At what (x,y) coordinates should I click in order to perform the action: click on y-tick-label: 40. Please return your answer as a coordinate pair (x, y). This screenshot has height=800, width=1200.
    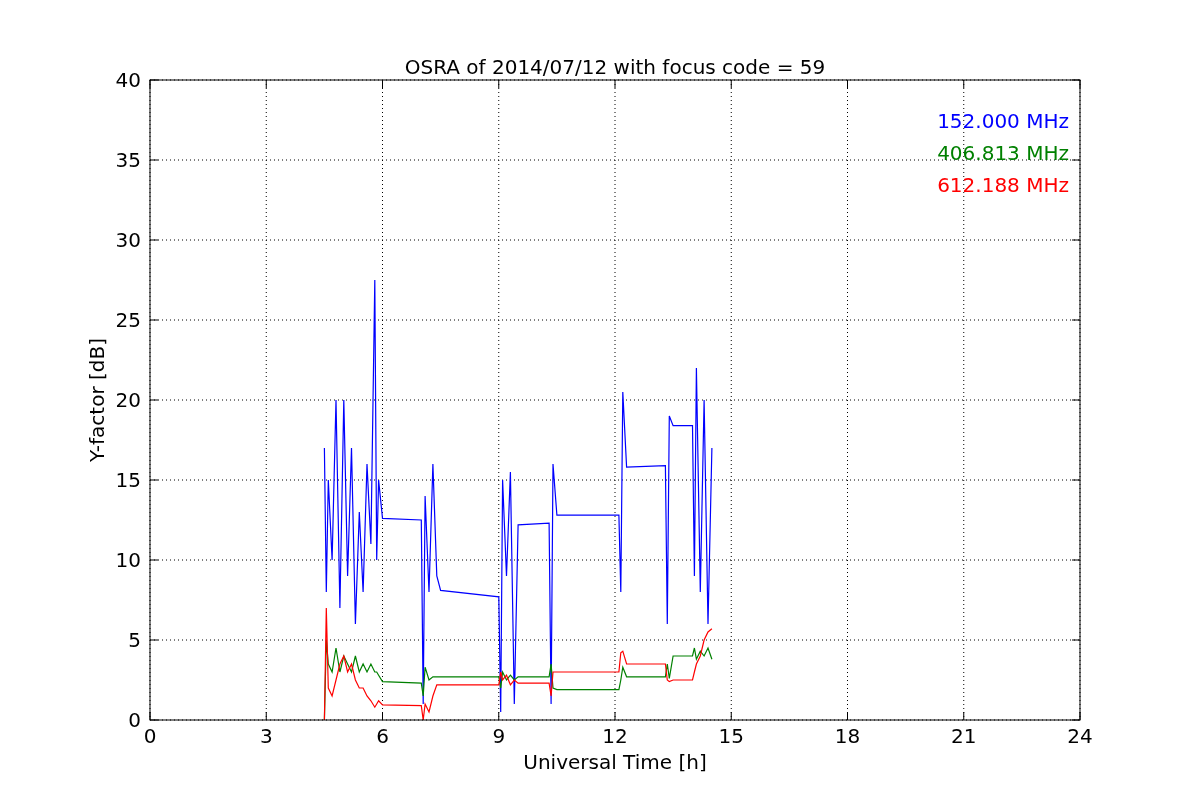
    Looking at the image, I should click on (128, 80).